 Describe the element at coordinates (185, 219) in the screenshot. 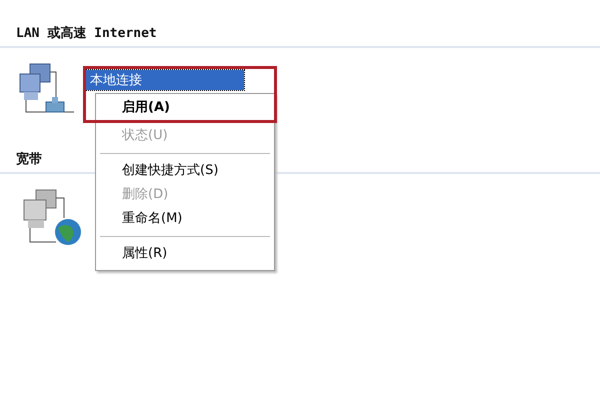

I see `menu-item: 重命名(M)` at that location.